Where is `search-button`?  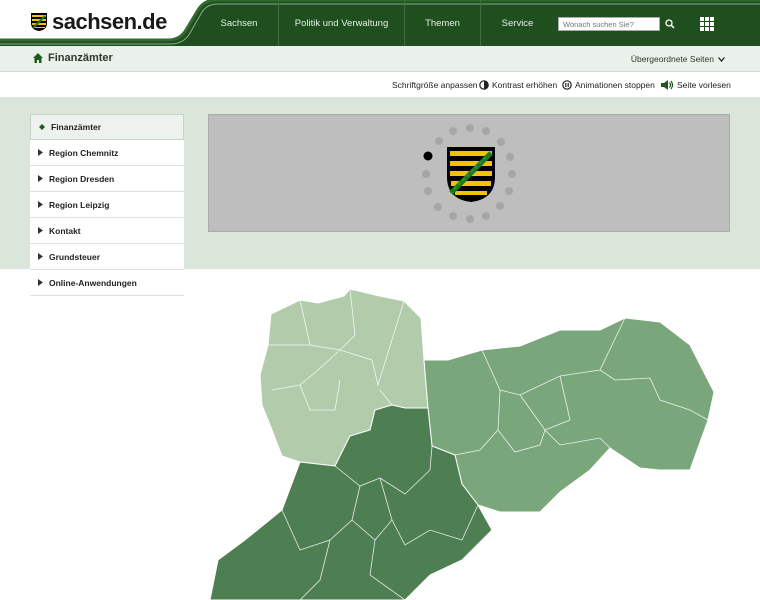 search-button is located at coordinates (670, 24).